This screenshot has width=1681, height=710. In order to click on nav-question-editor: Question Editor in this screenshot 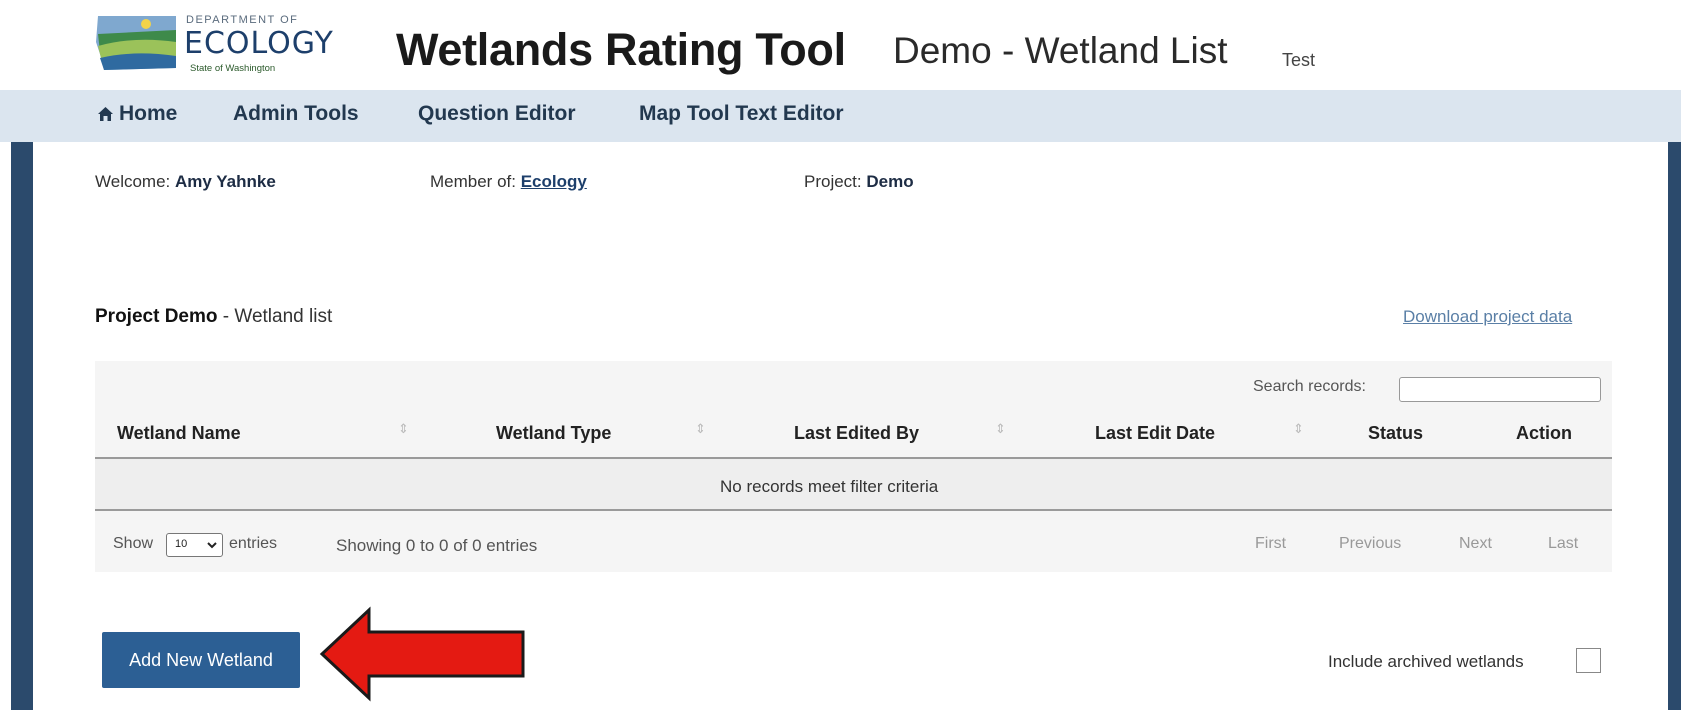, I will do `click(497, 114)`.